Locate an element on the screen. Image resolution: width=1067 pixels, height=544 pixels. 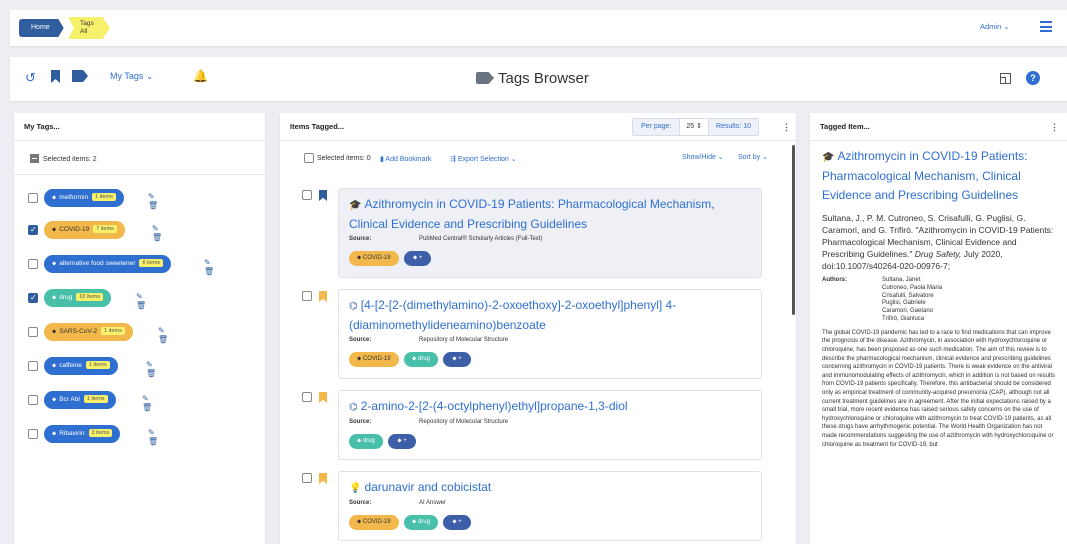
tag-pill: ⬥ COVID-19 7 items is located at coordinates (84, 230).